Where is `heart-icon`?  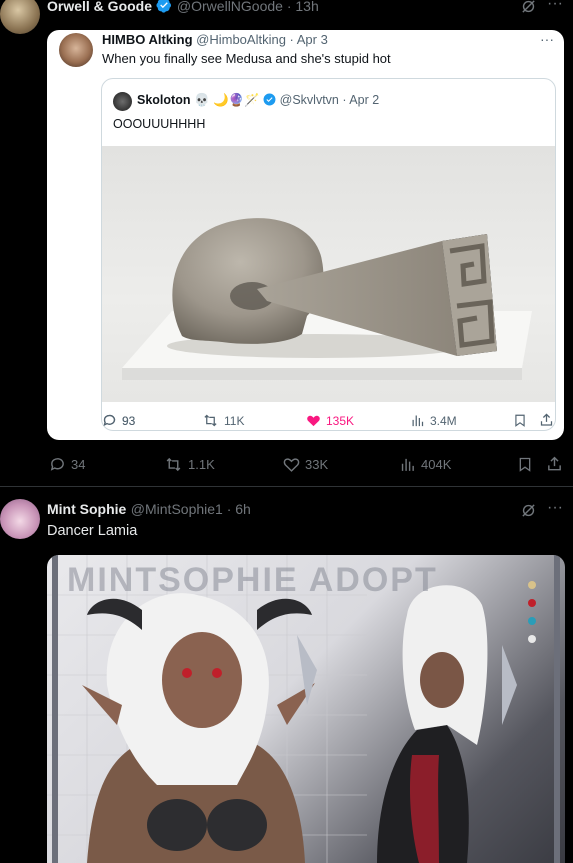
heart-icon is located at coordinates (291, 465).